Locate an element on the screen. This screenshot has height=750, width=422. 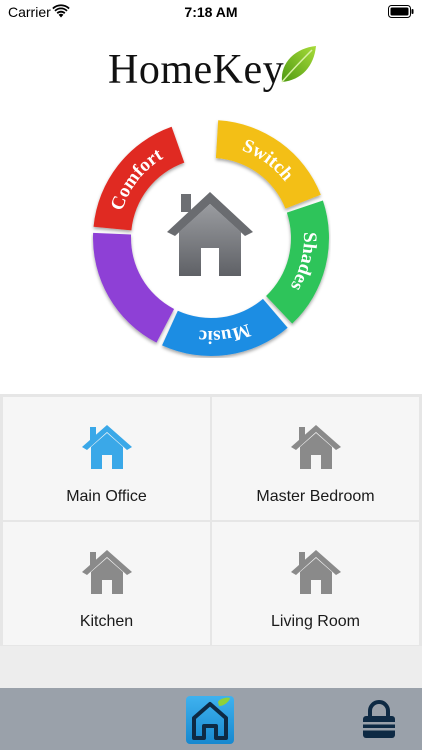
app-logo: HomeKey is located at coordinates (211, 70).